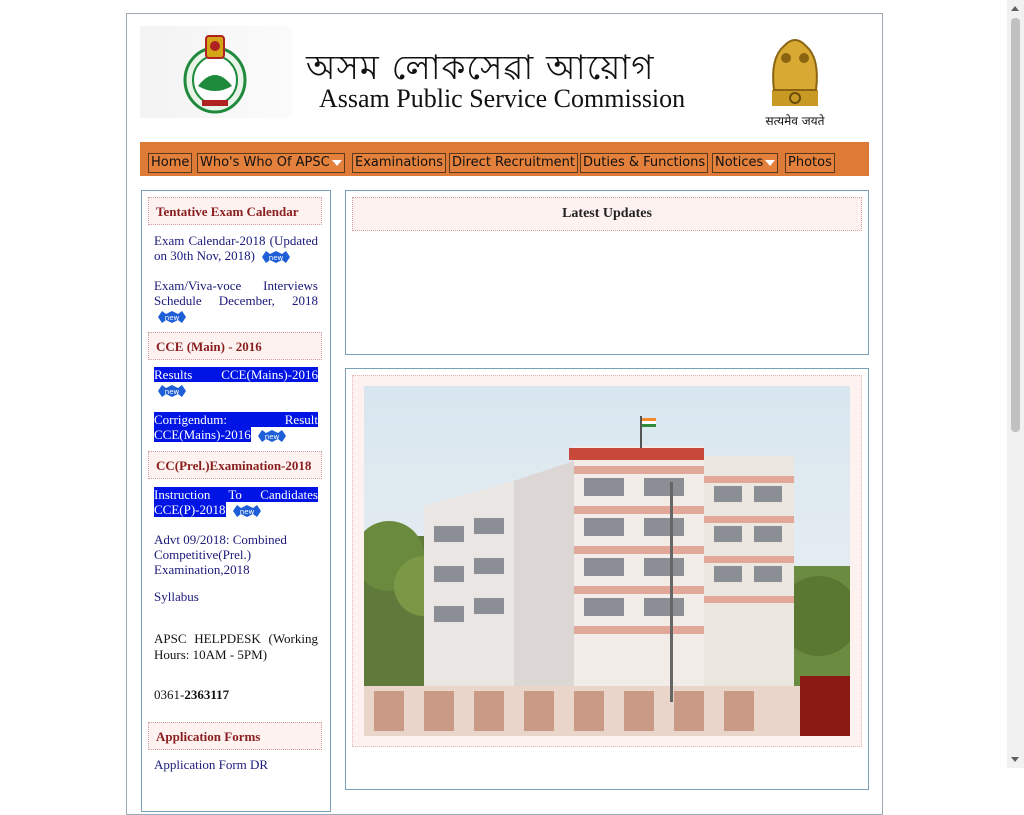 The image size is (1024, 815). What do you see at coordinates (607, 214) in the screenshot?
I see `latest-updates-heading: Latest Updates` at bounding box center [607, 214].